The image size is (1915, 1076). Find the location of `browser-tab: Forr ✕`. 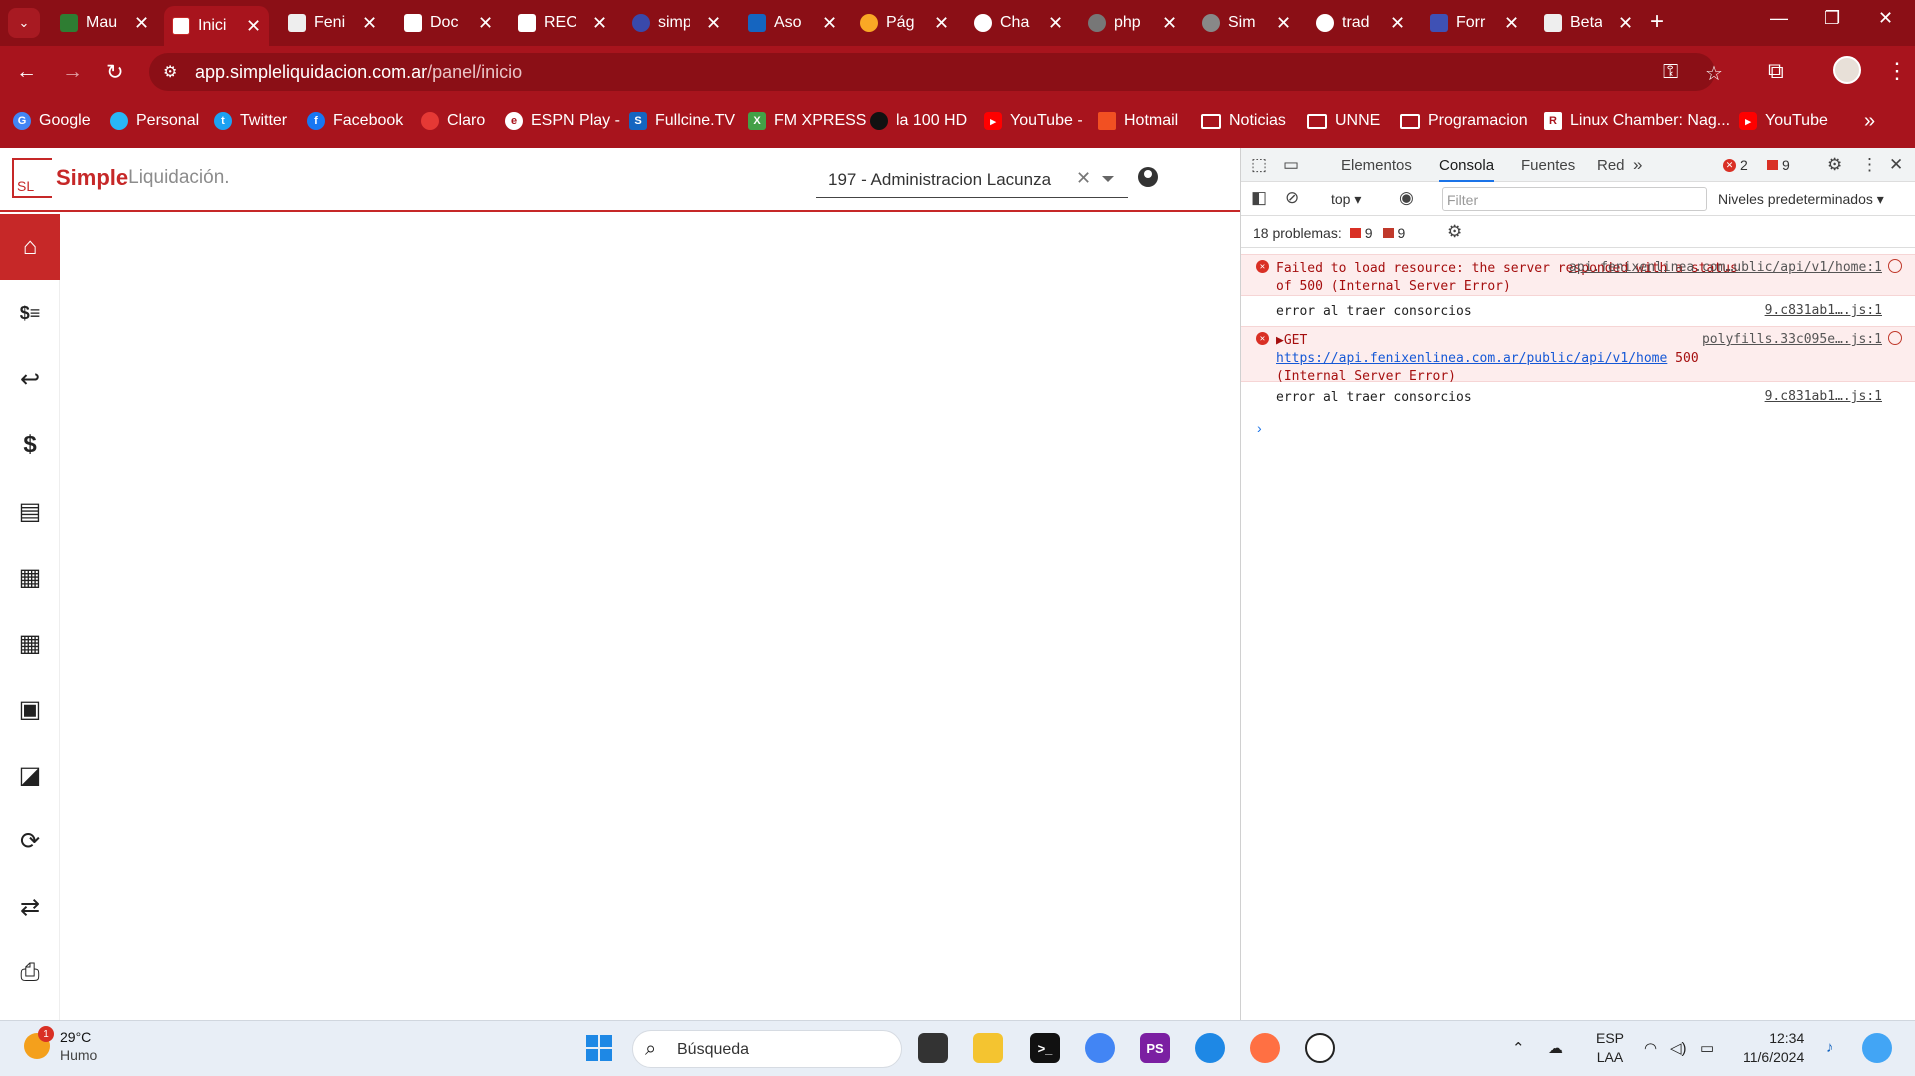

browser-tab: Forr ✕ is located at coordinates (1474, 23).